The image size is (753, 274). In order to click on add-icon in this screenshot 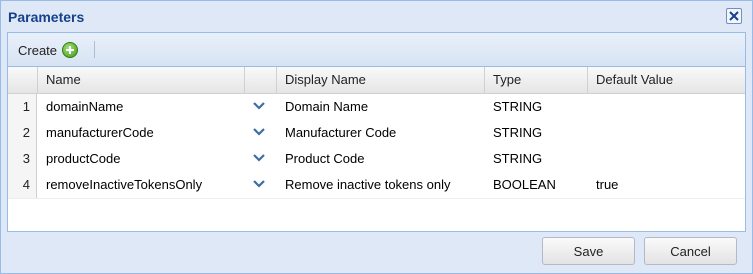, I will do `click(70, 50)`.